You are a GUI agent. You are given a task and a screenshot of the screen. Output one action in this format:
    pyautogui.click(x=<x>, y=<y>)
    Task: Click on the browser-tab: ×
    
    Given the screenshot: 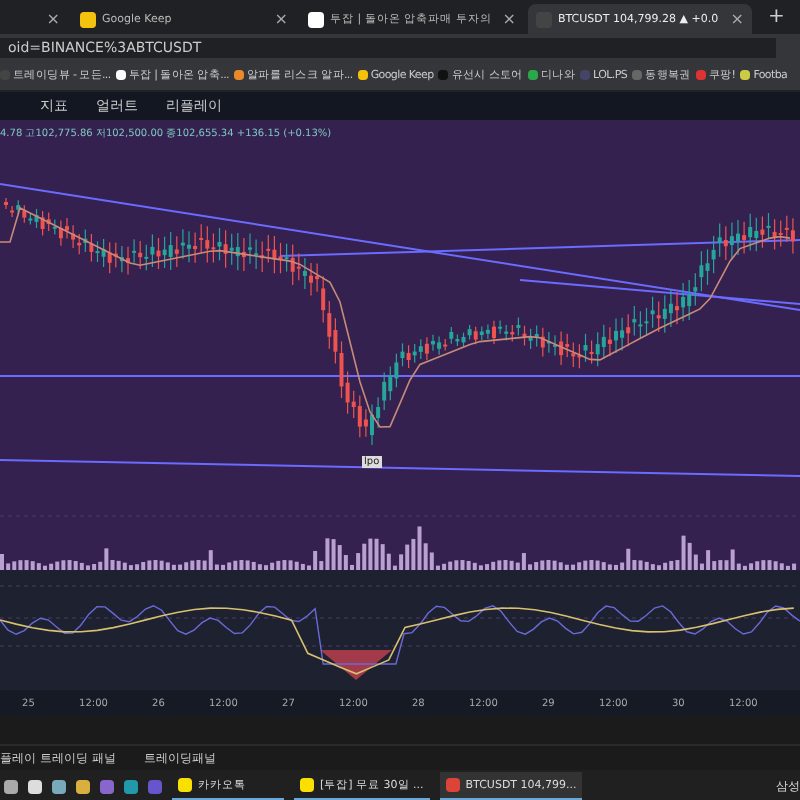 What is the action you would take?
    pyautogui.click(x=34, y=19)
    